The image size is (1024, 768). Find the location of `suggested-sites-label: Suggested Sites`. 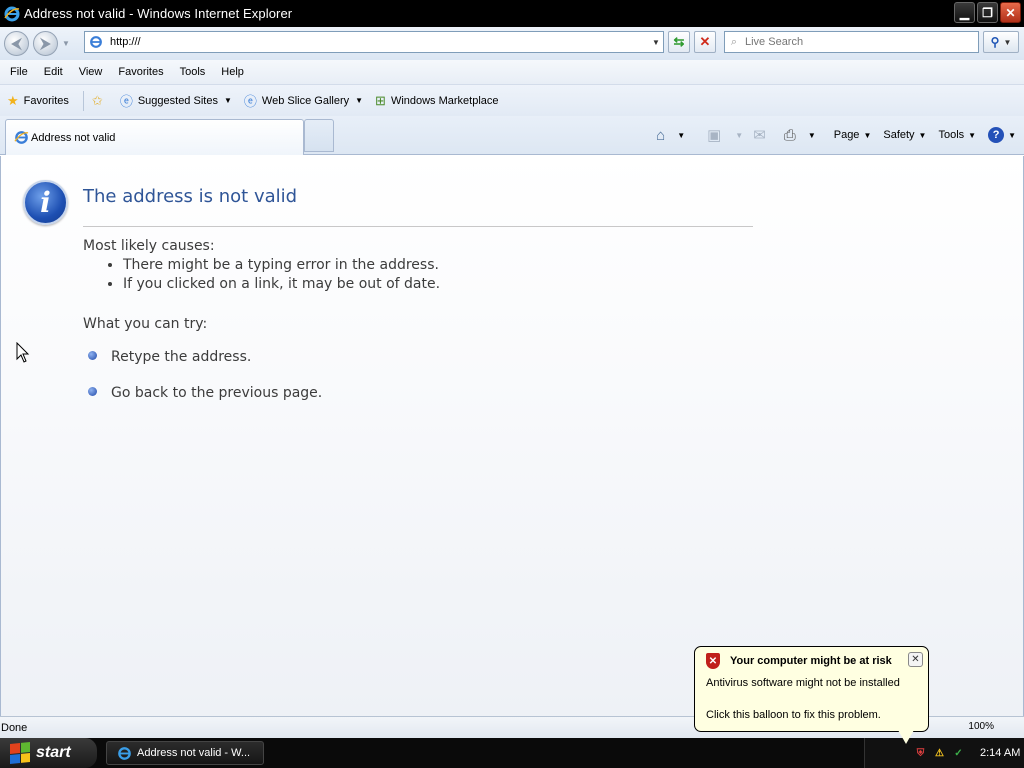

suggested-sites-label: Suggested Sites is located at coordinates (177, 100).